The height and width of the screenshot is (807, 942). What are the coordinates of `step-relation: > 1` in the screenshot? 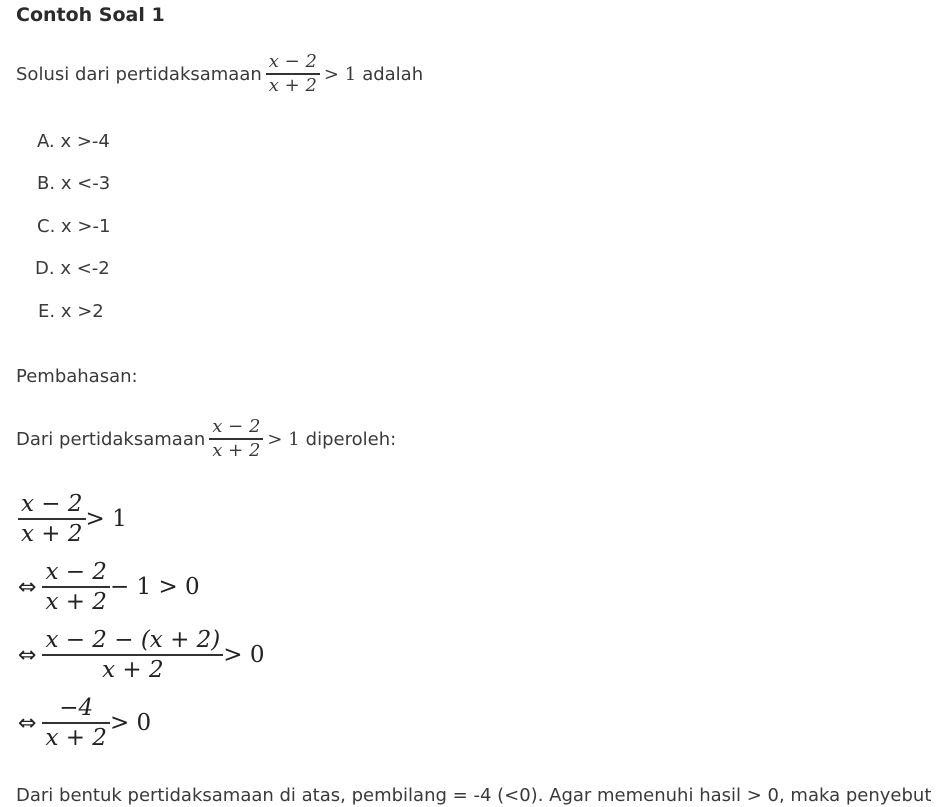 It's located at (106, 519).